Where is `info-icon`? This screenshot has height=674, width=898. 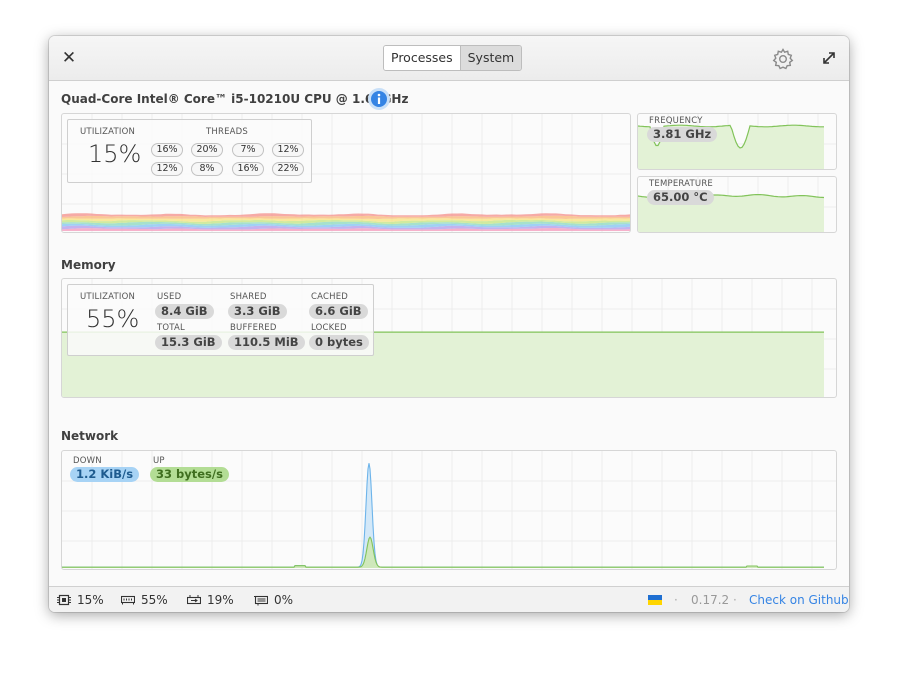
info-icon is located at coordinates (379, 99).